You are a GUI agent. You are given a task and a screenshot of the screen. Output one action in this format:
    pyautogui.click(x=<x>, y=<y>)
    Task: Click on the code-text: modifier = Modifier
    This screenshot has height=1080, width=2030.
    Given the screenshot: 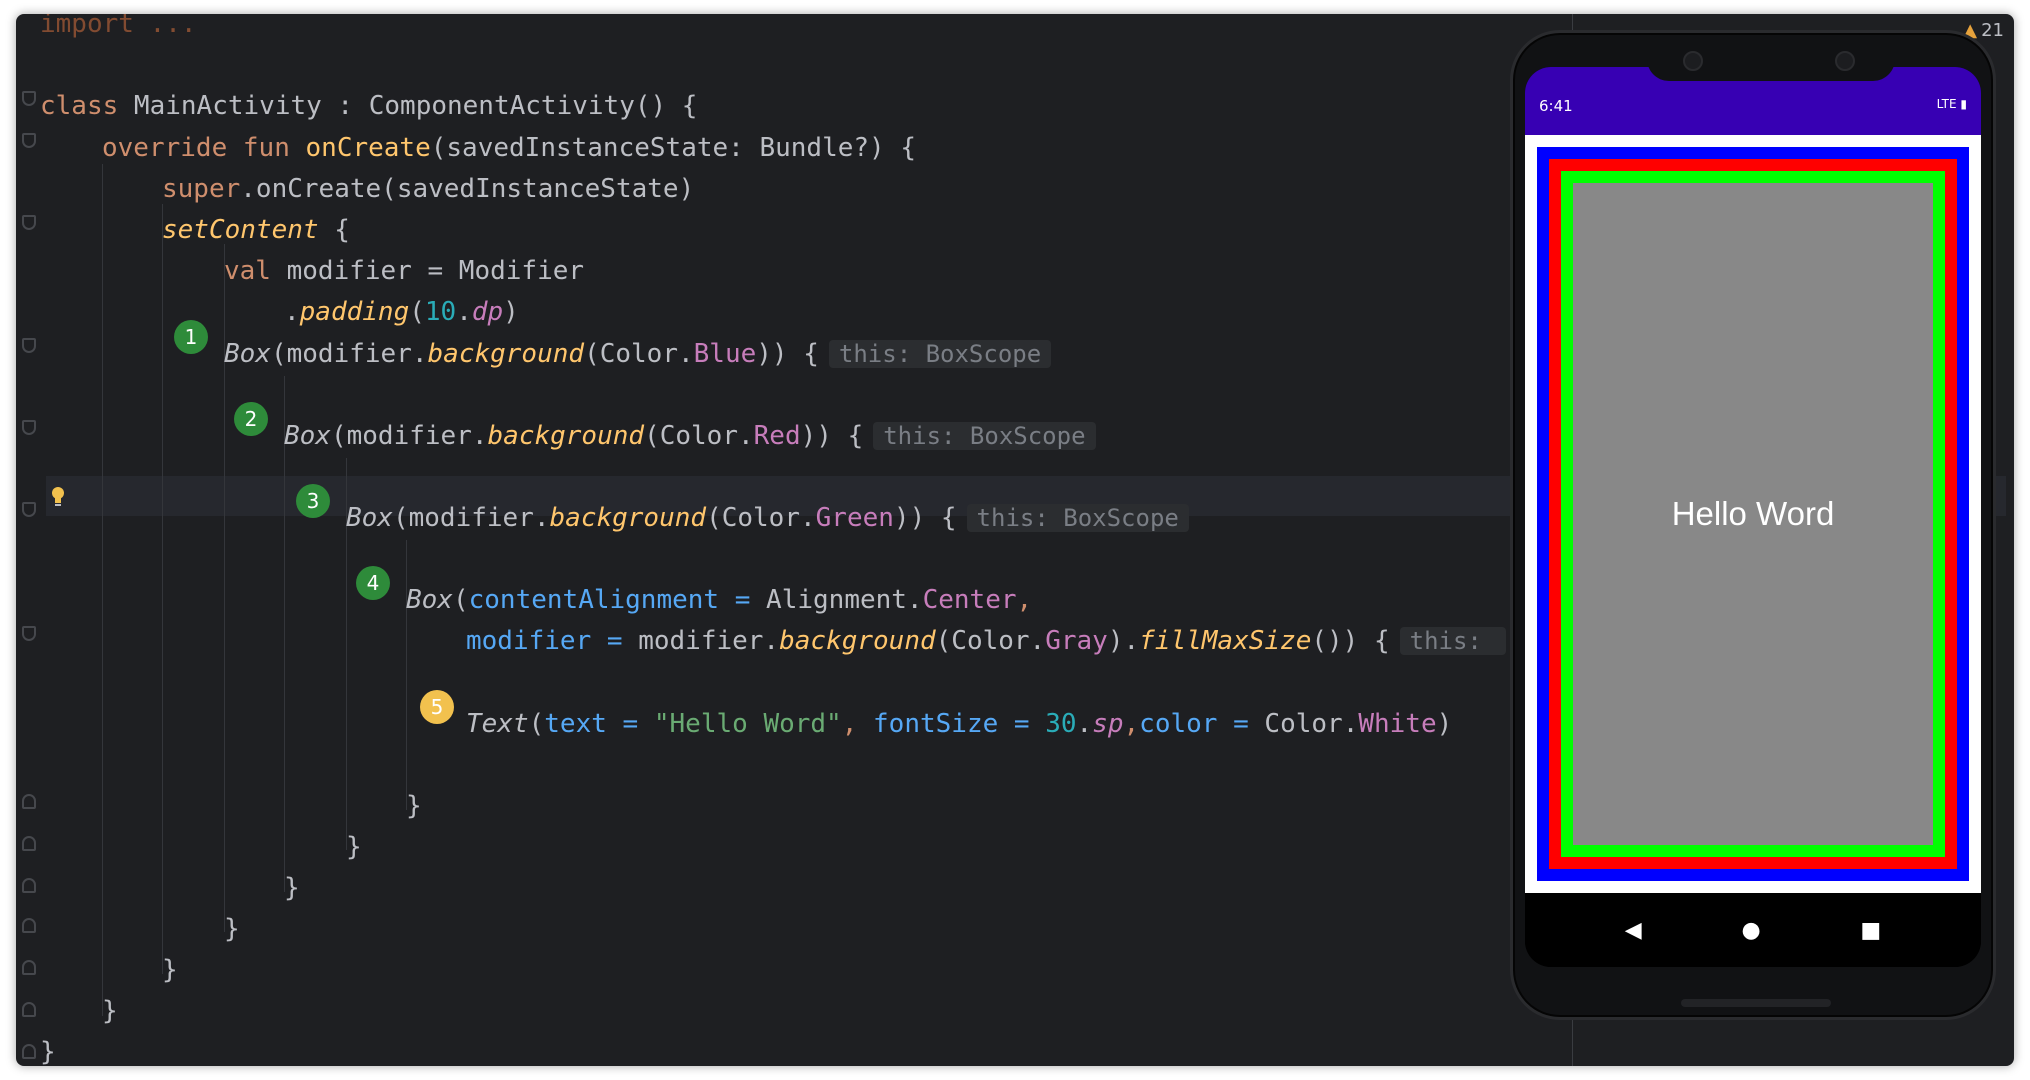 What is the action you would take?
    pyautogui.click(x=427, y=271)
    